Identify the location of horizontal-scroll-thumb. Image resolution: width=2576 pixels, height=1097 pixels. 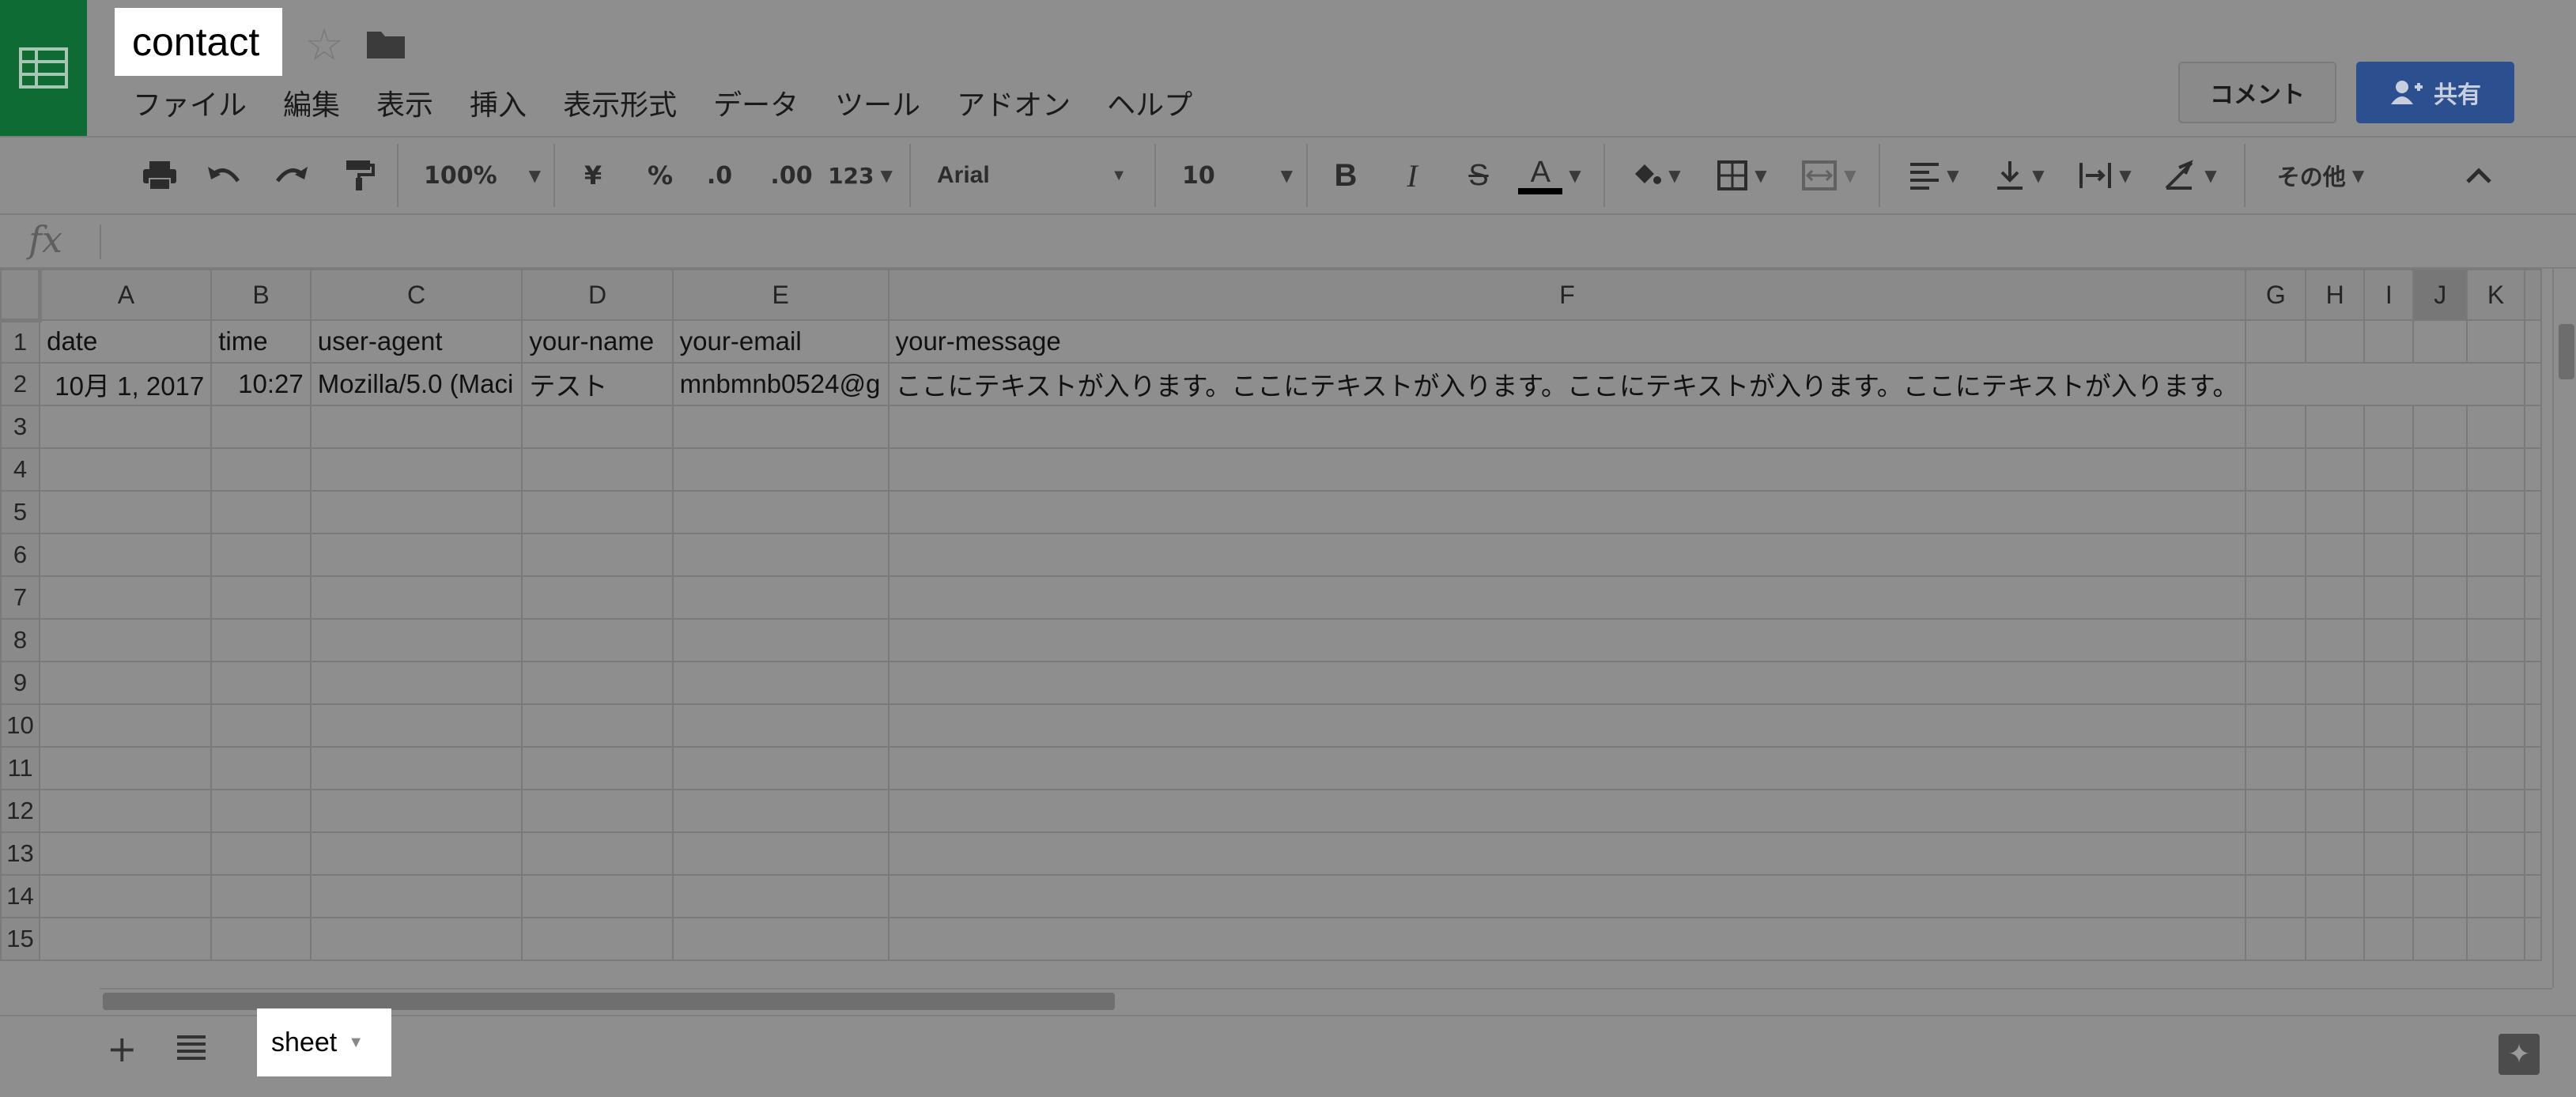
(609, 1001).